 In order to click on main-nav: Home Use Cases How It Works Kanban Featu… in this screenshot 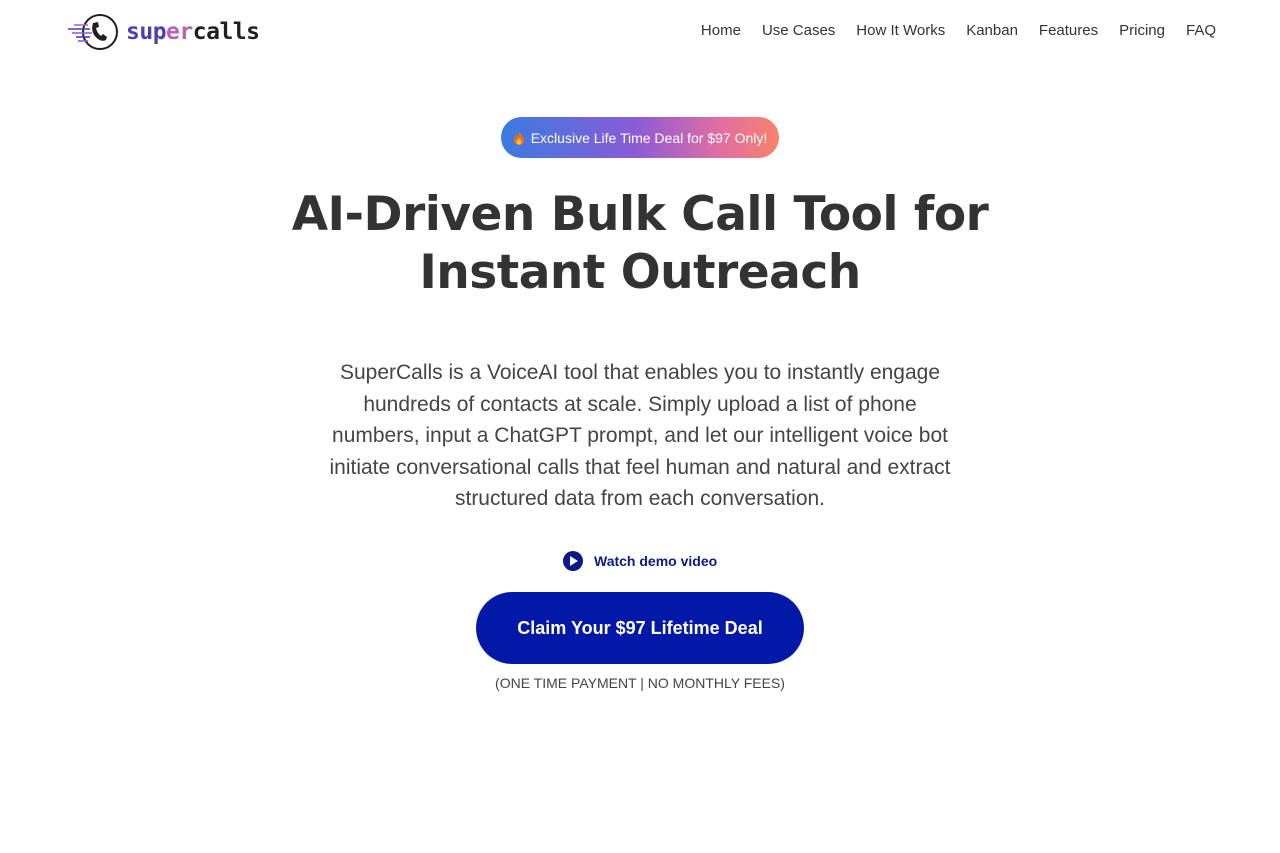, I will do `click(948, 31)`.